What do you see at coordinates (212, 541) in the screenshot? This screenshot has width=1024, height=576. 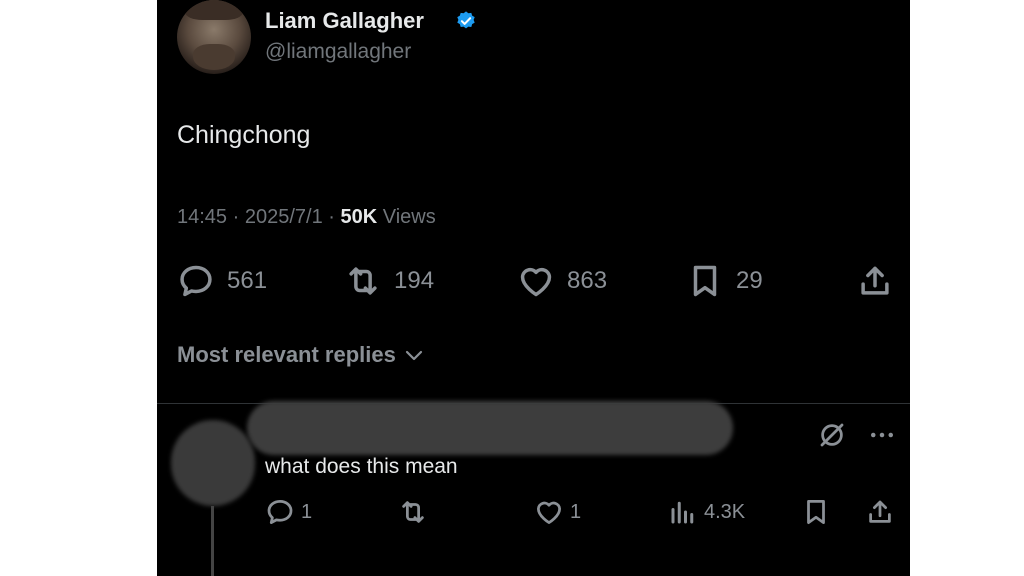 I see `thread-line` at bounding box center [212, 541].